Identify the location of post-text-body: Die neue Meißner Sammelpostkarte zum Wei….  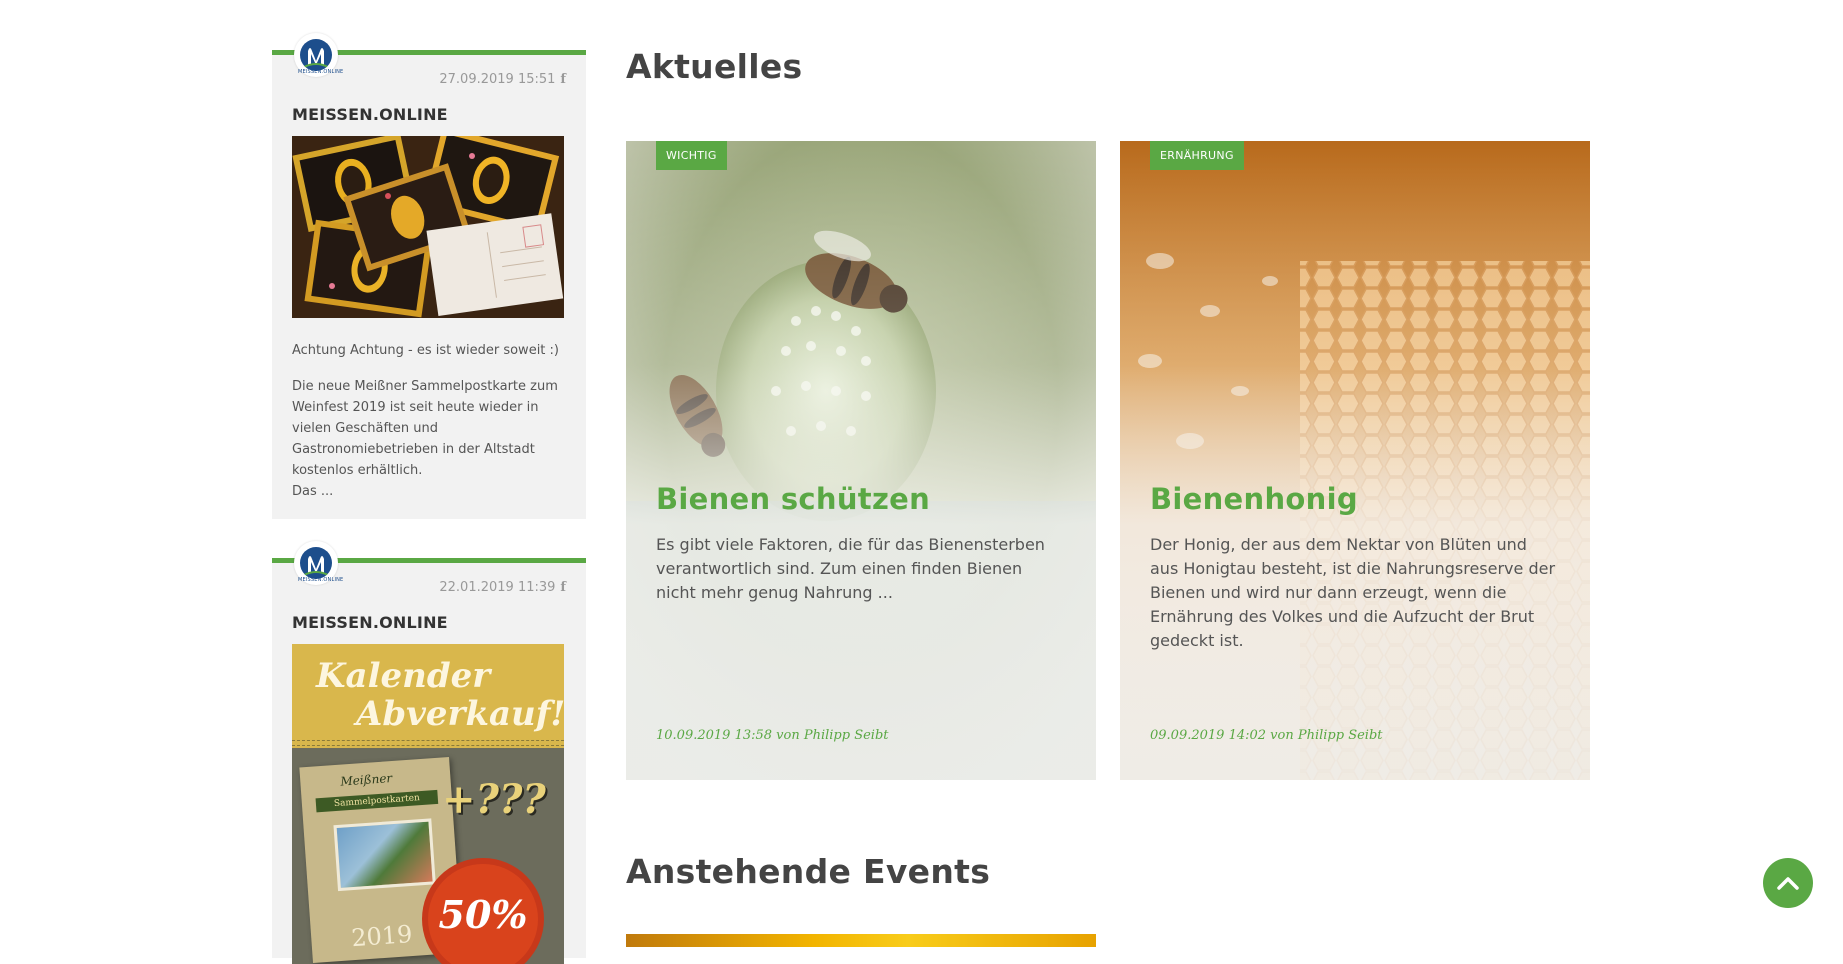
(425, 439).